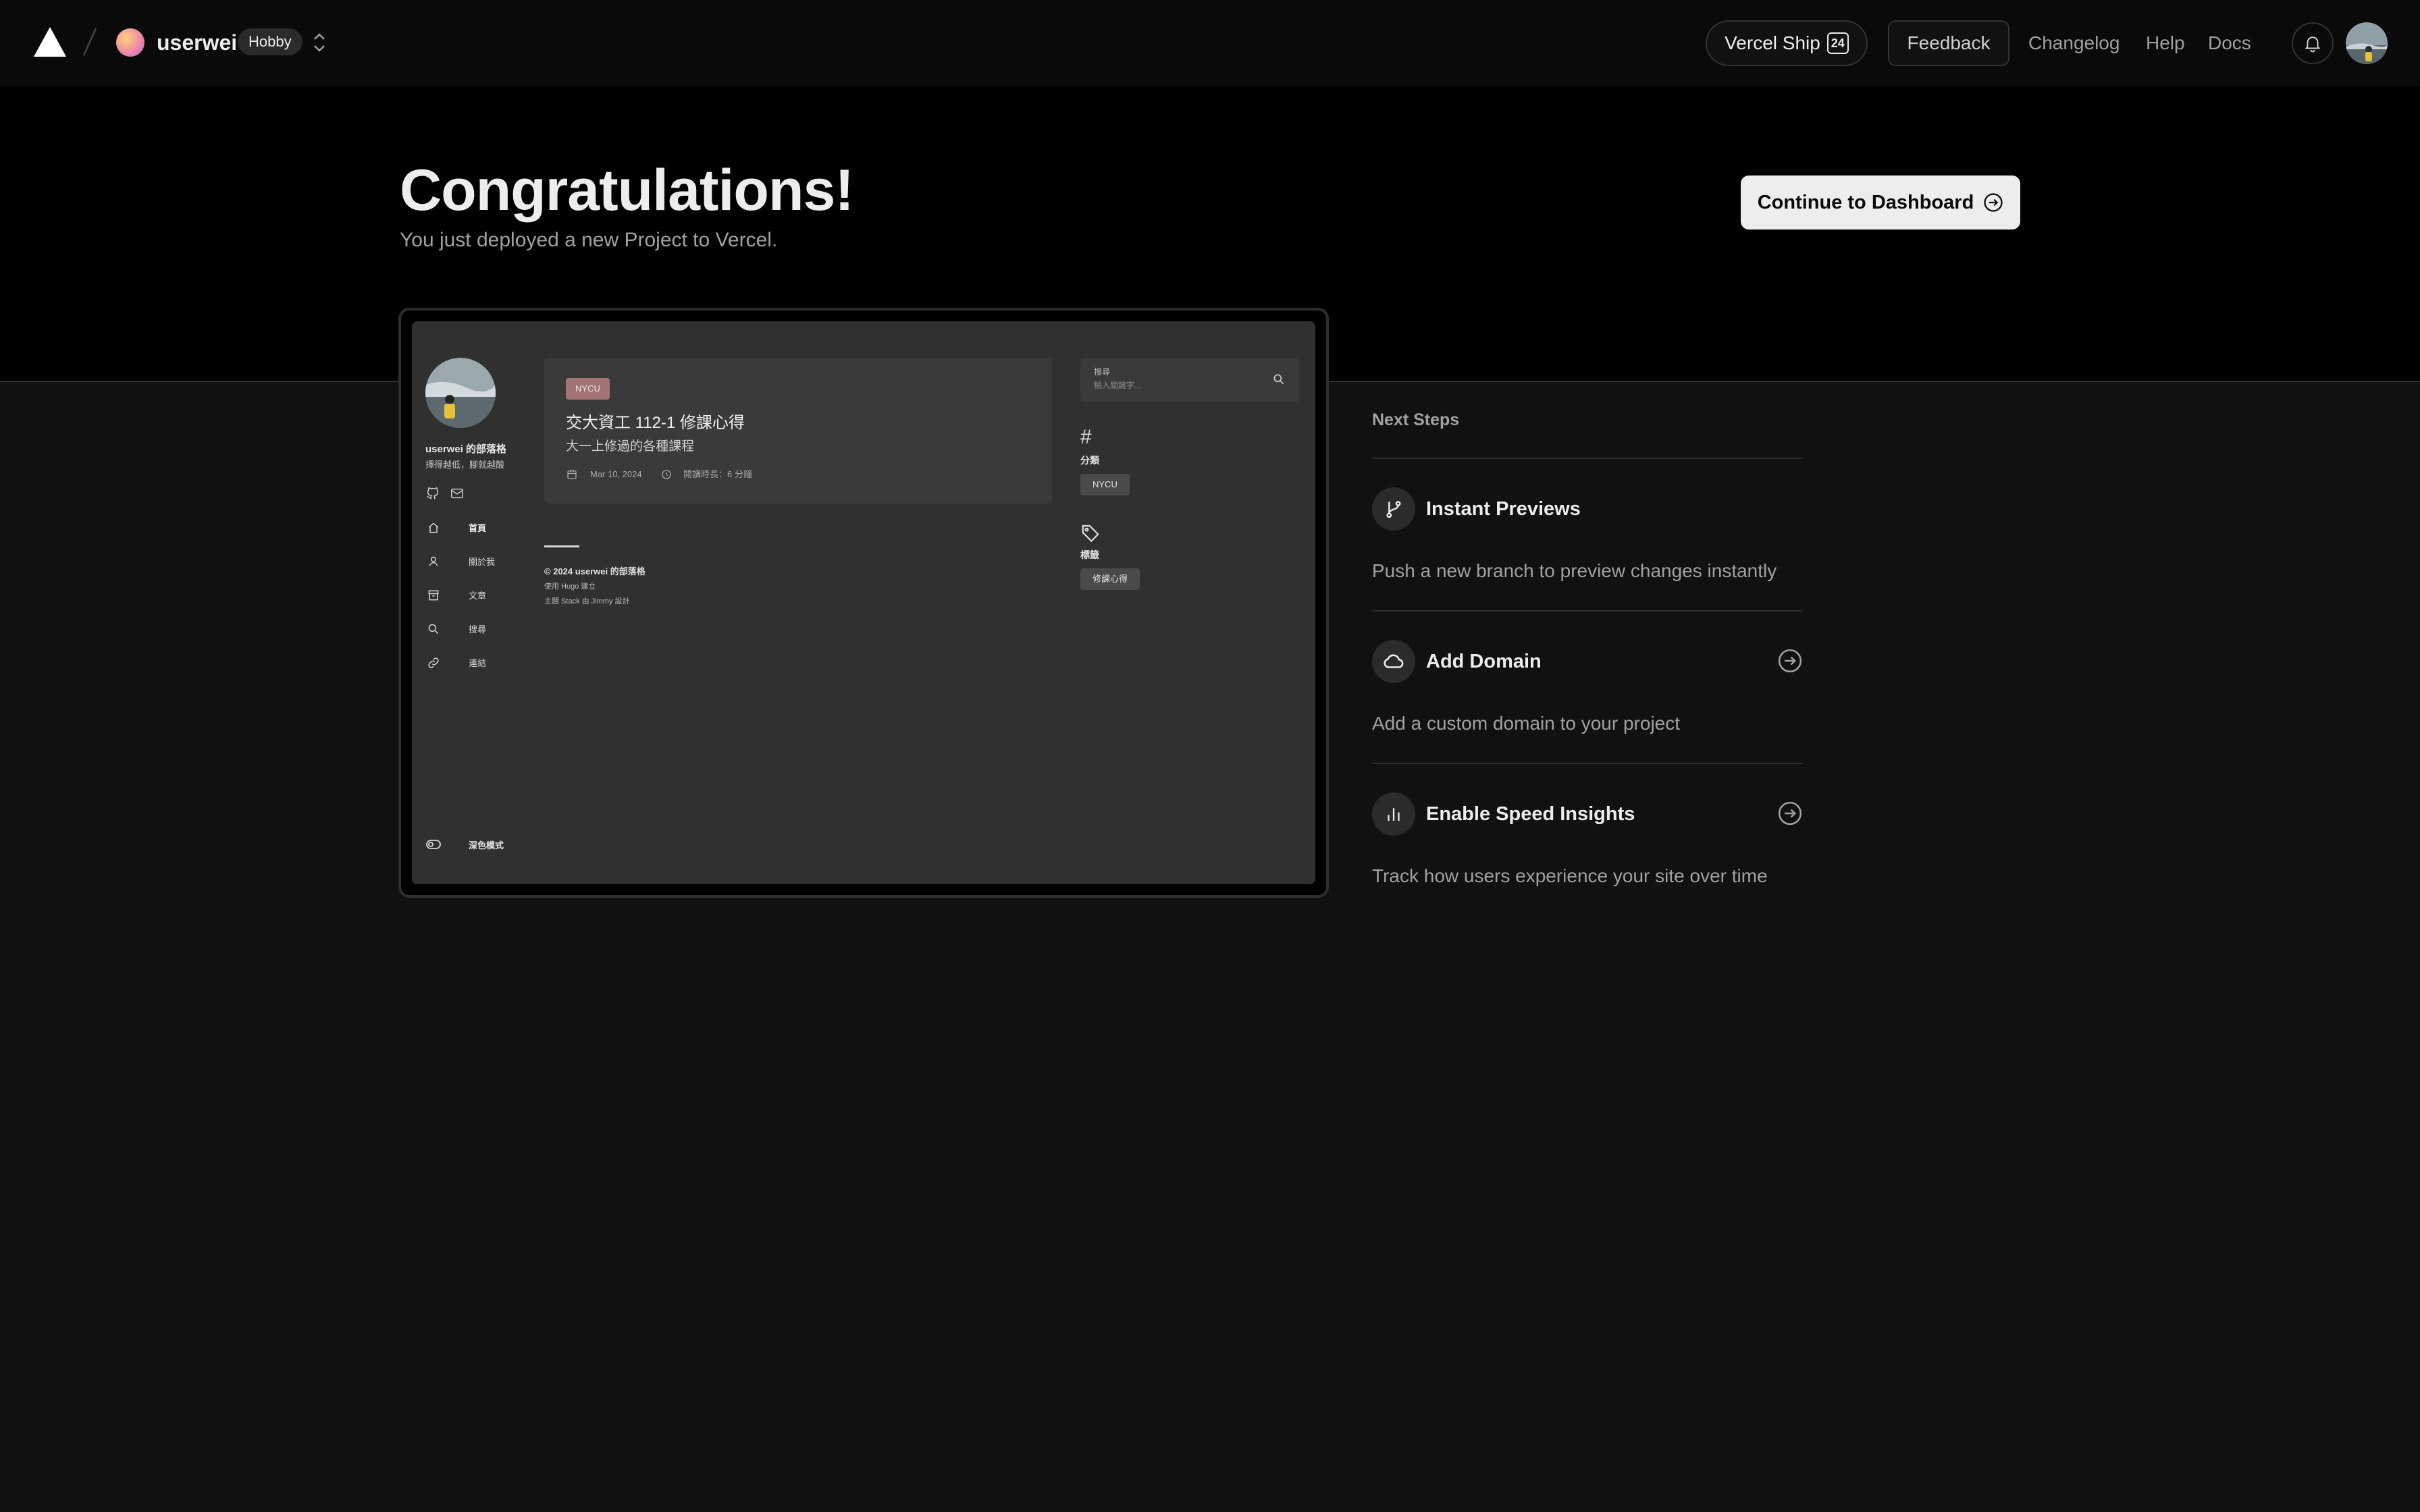  I want to click on user-avatar-image-icon, so click(2367, 43).